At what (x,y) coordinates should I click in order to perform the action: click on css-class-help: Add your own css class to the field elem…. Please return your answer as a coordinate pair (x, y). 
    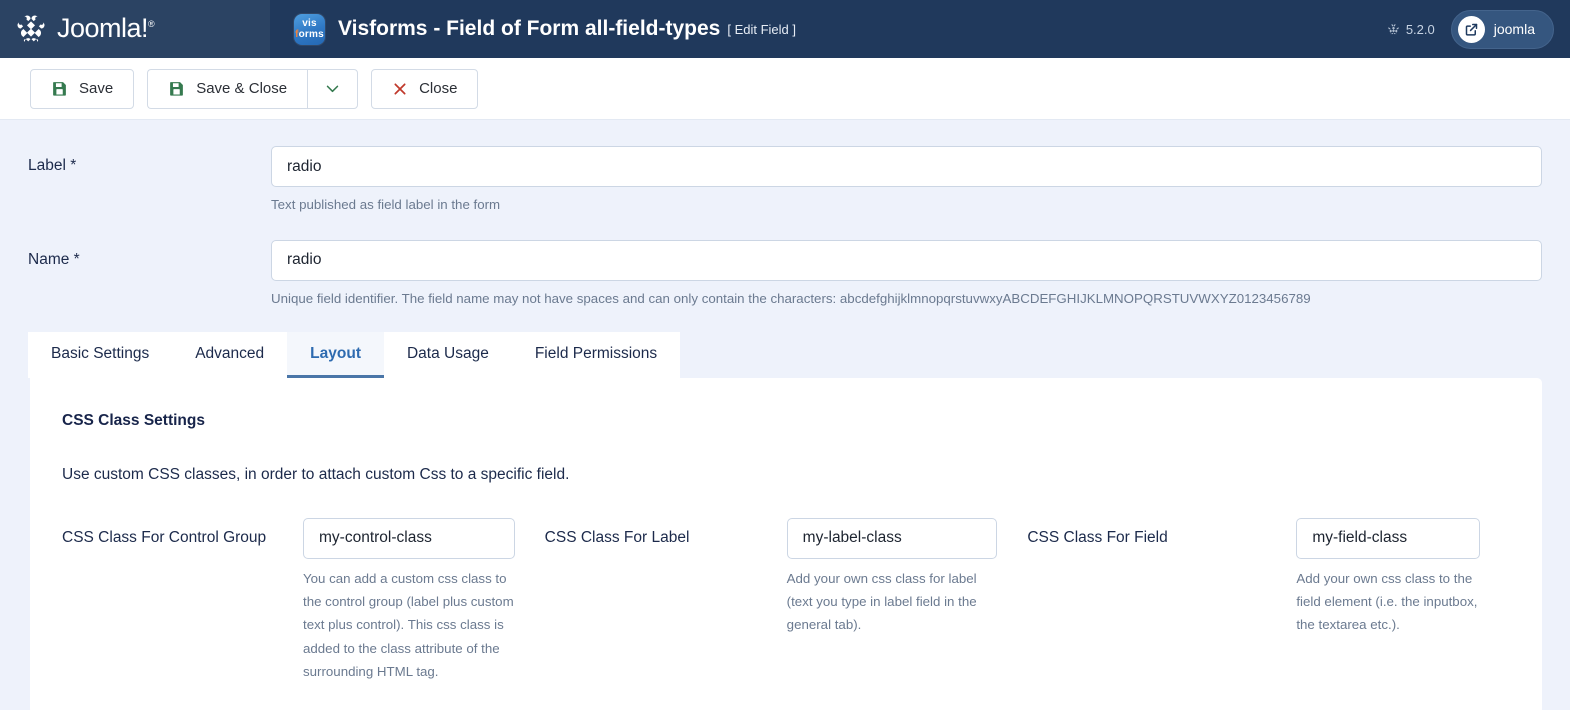
    Looking at the image, I should click on (1387, 601).